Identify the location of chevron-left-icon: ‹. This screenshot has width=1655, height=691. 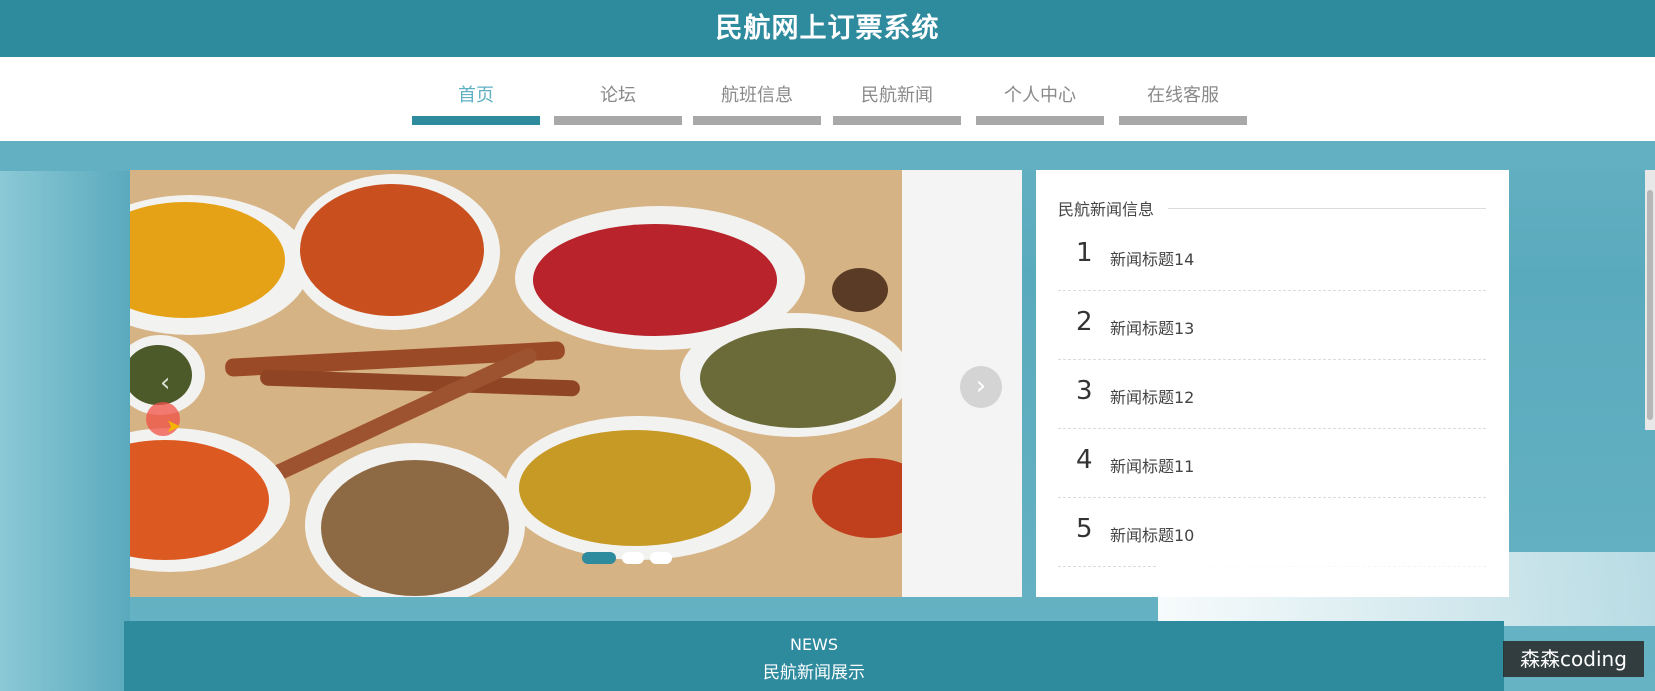
(165, 383).